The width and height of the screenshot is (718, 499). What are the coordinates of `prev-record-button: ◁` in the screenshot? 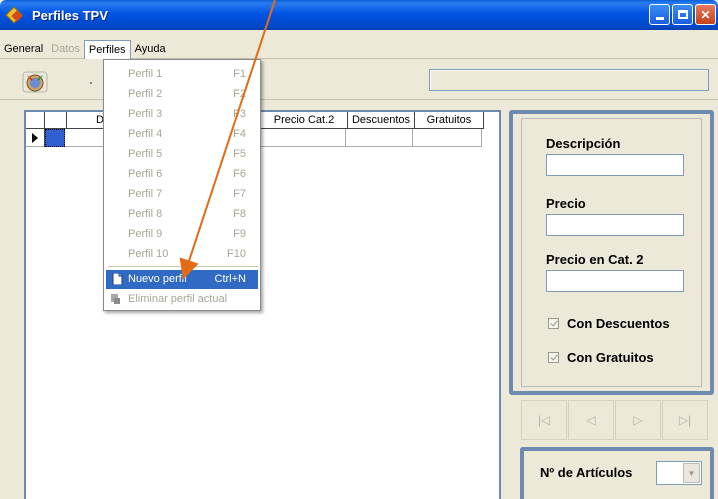 It's located at (591, 420).